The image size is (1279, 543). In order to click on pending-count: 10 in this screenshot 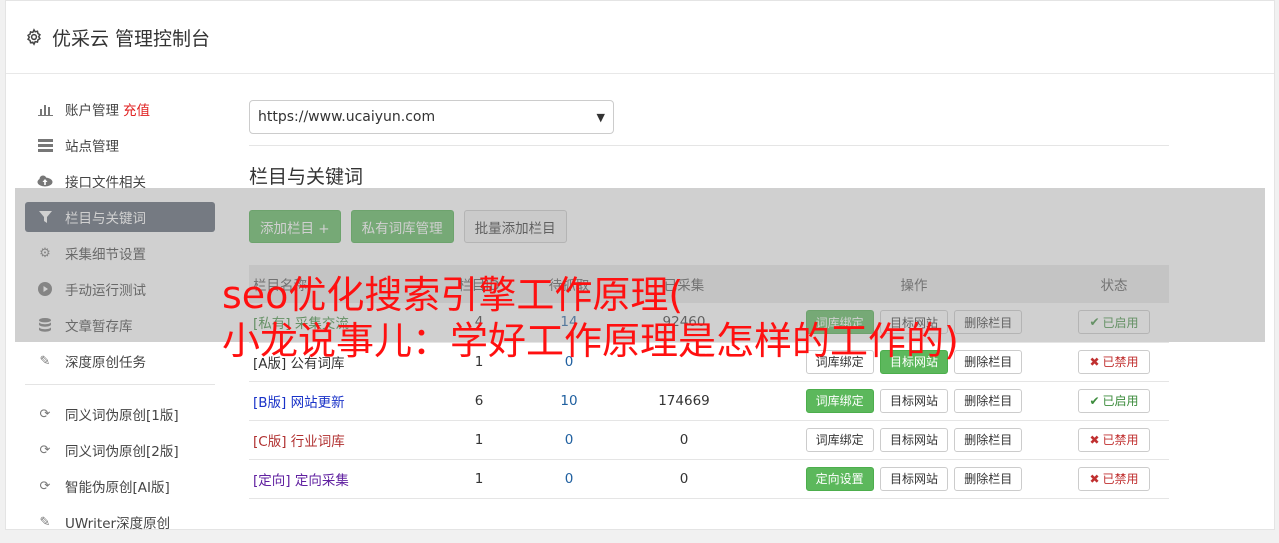, I will do `click(569, 400)`.